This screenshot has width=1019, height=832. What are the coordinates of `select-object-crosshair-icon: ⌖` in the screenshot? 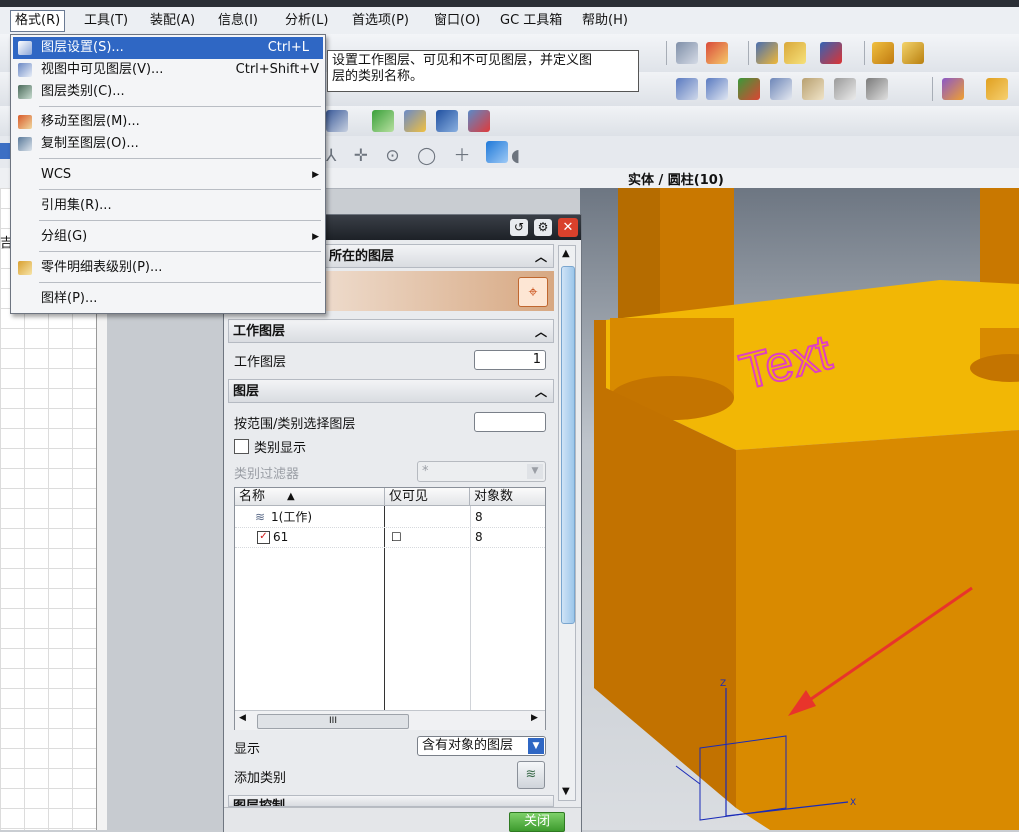 It's located at (533, 292).